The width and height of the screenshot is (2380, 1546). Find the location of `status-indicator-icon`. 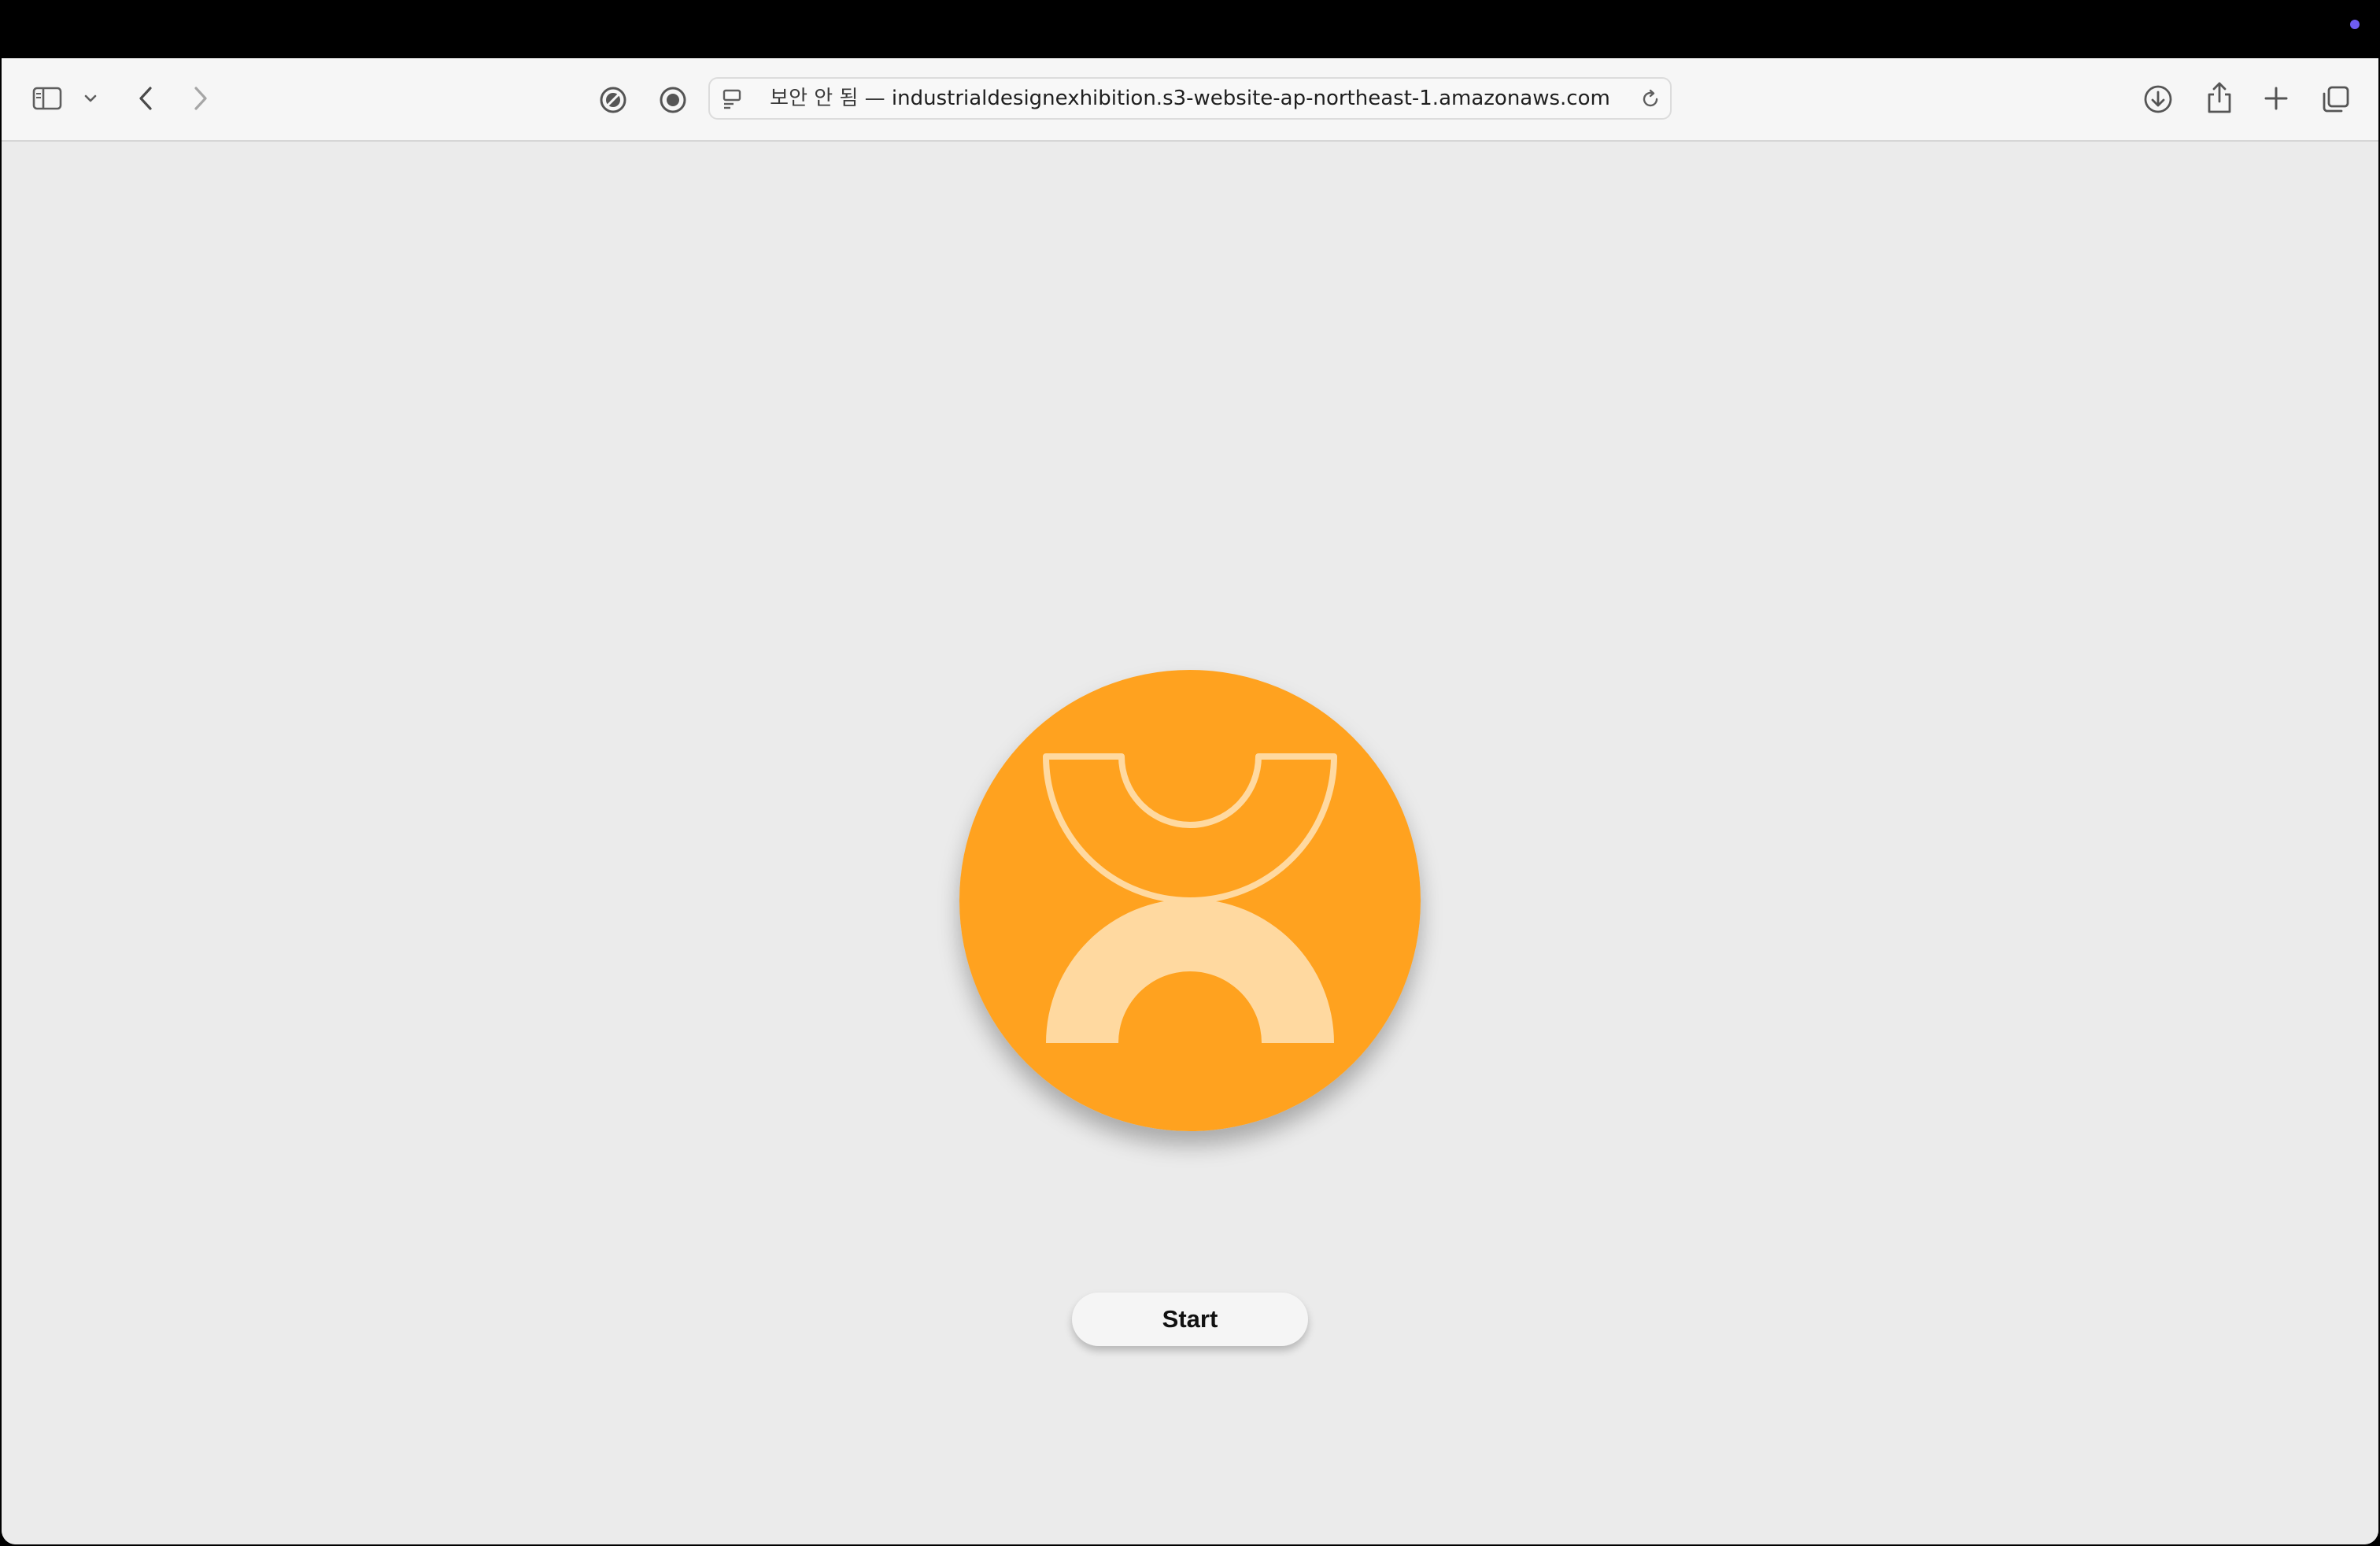

status-indicator-icon is located at coordinates (2355, 24).